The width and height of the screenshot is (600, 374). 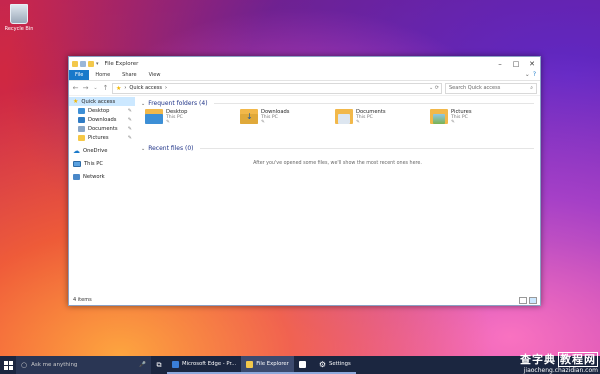 I want to click on tab-share: Share, so click(x=129, y=75).